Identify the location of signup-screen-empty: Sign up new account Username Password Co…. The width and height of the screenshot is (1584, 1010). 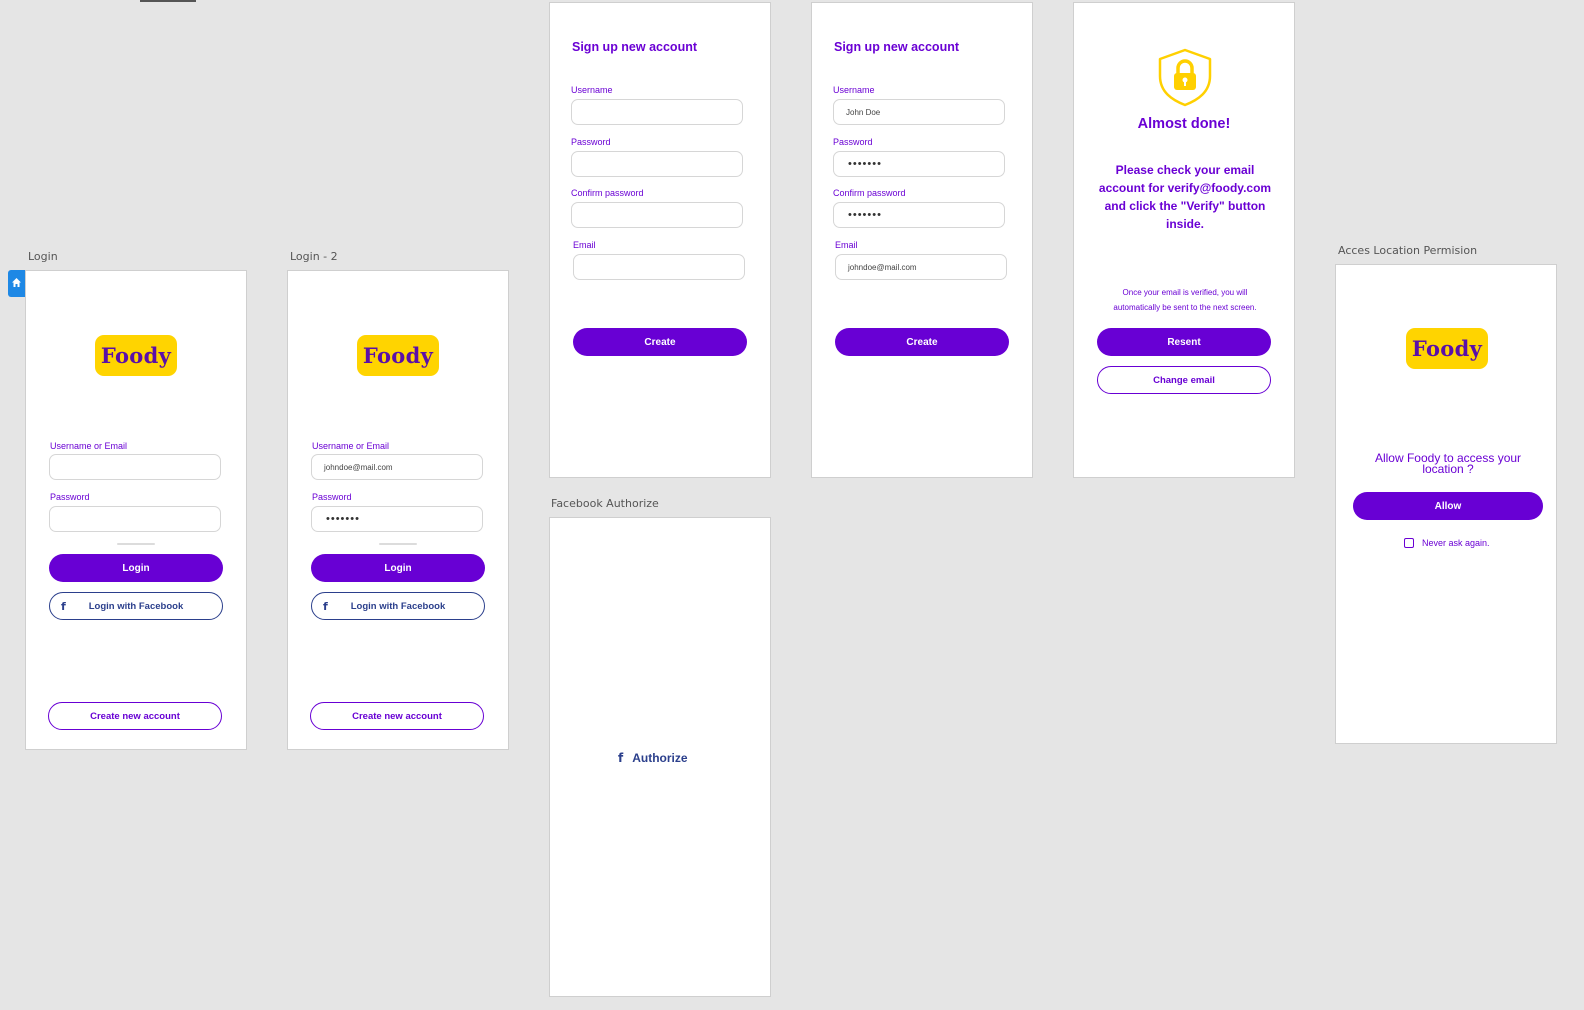
(660, 240).